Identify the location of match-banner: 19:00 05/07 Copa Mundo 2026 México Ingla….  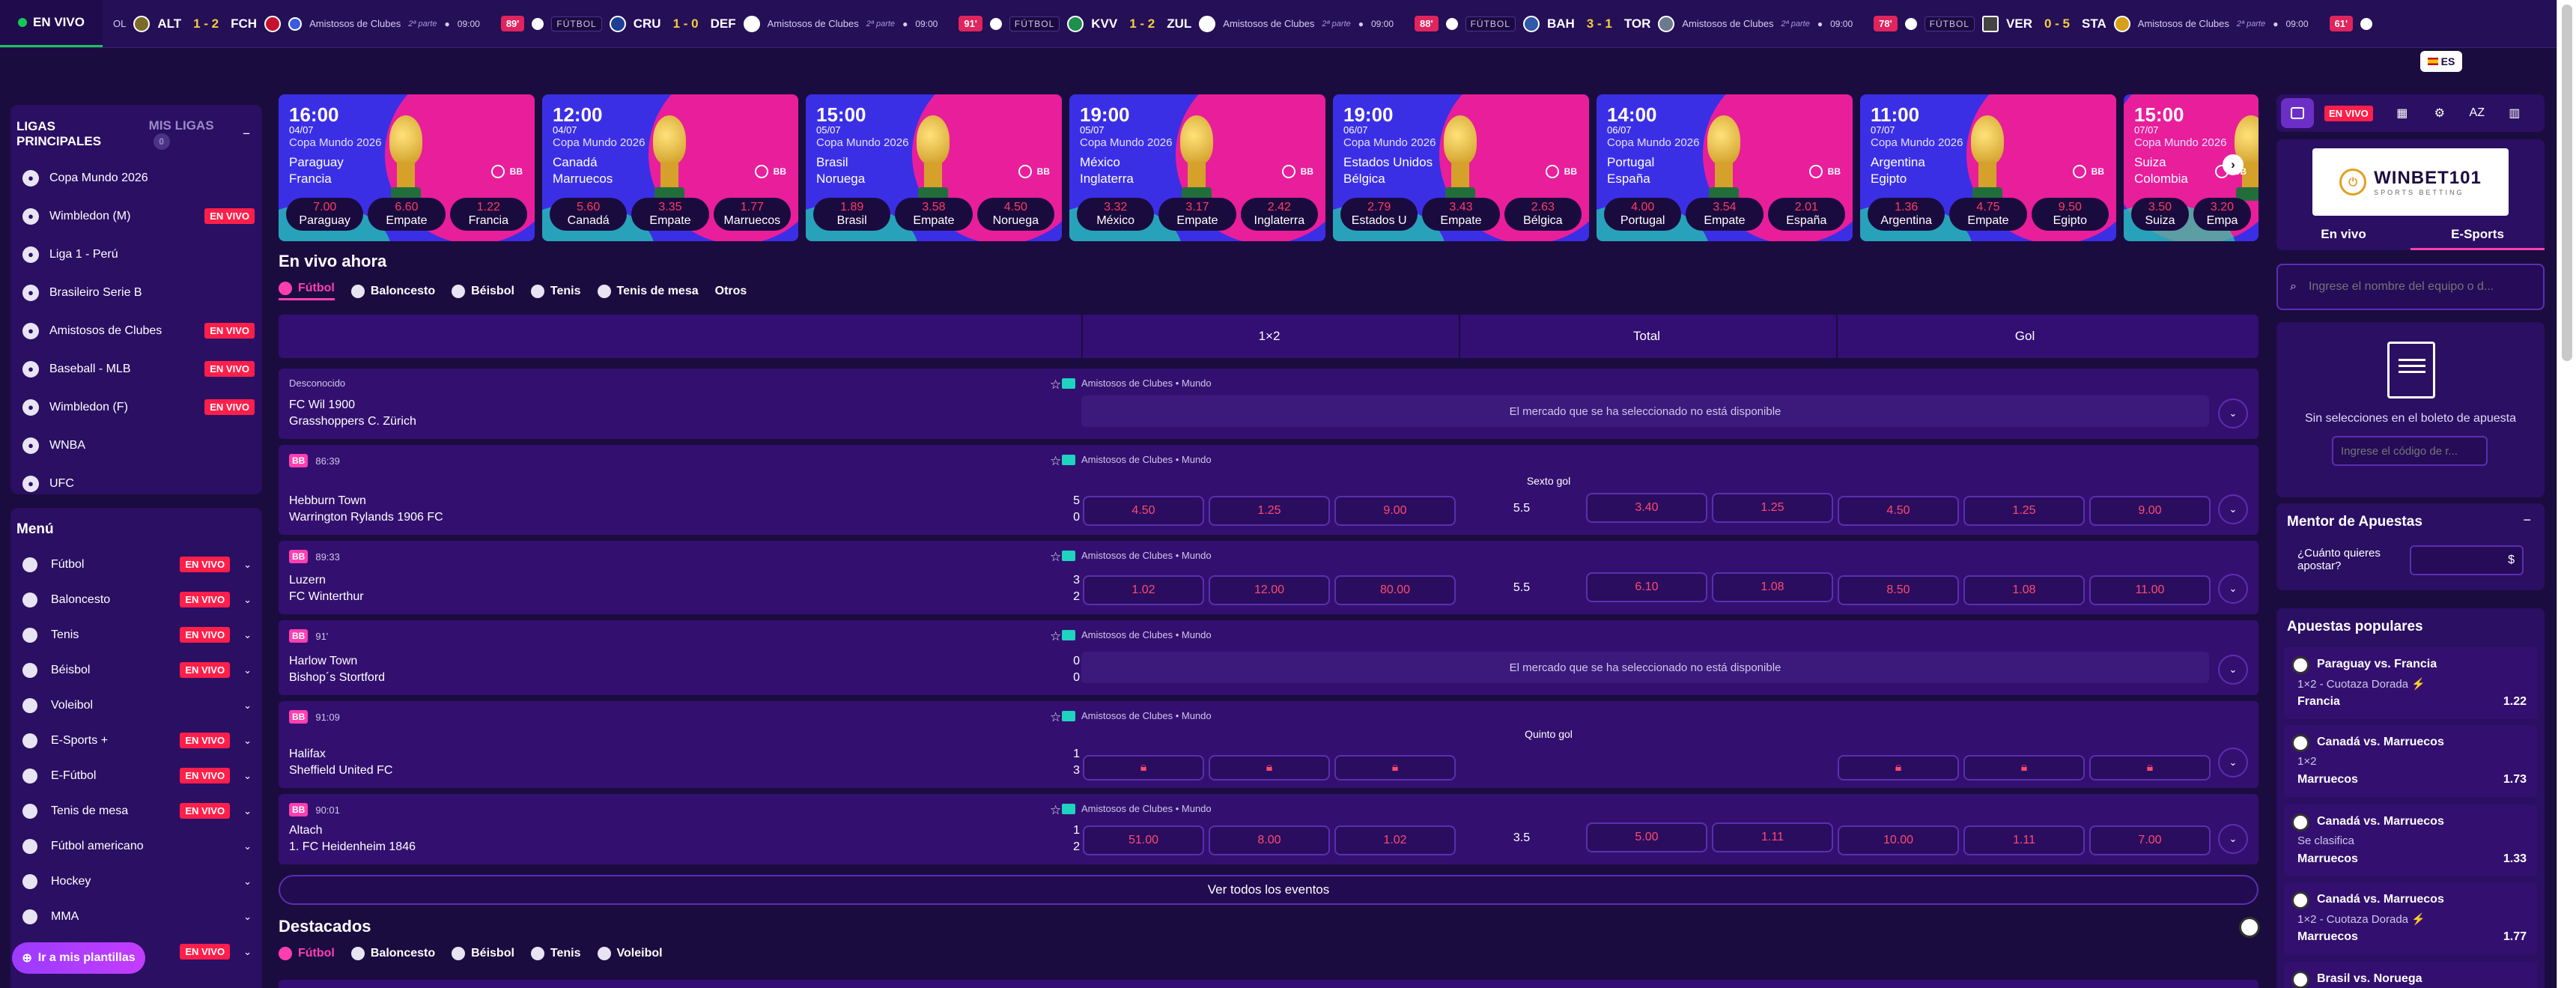
(1197, 167).